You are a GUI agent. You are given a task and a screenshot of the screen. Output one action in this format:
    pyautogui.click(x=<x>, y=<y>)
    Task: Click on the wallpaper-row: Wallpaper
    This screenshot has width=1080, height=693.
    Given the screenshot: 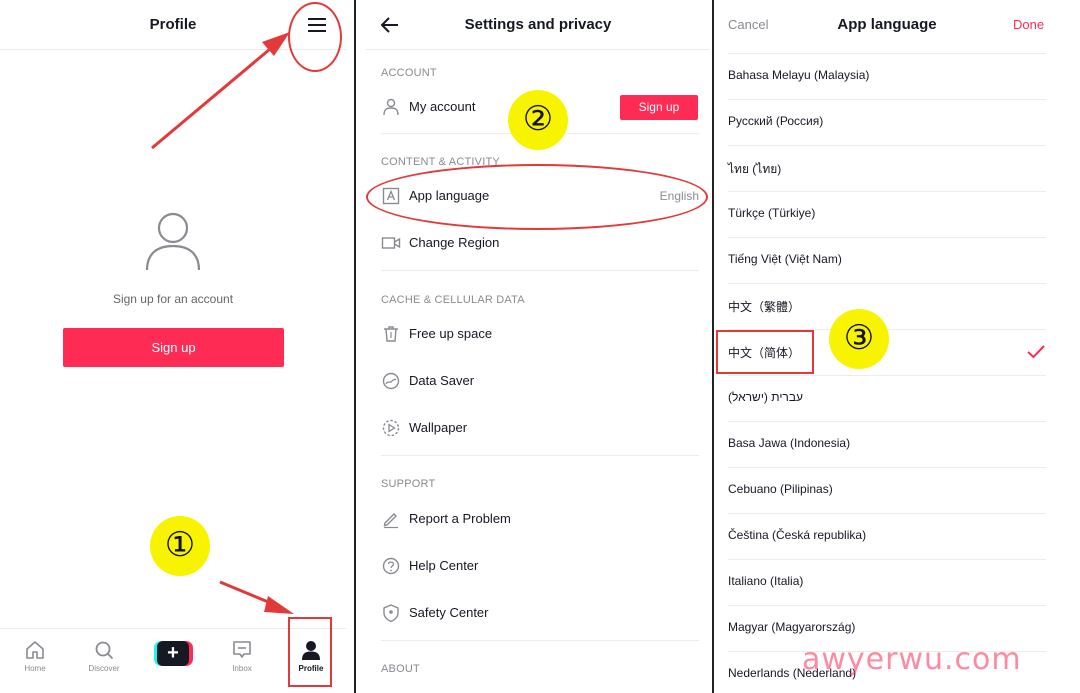 What is the action you would take?
    pyautogui.click(x=540, y=429)
    